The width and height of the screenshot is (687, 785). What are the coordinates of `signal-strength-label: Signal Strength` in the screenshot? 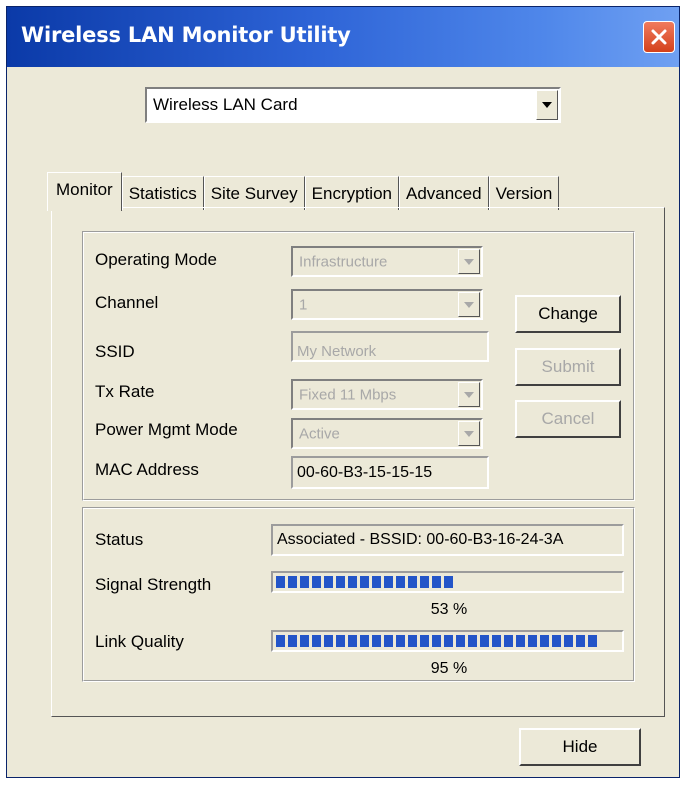 It's located at (153, 584).